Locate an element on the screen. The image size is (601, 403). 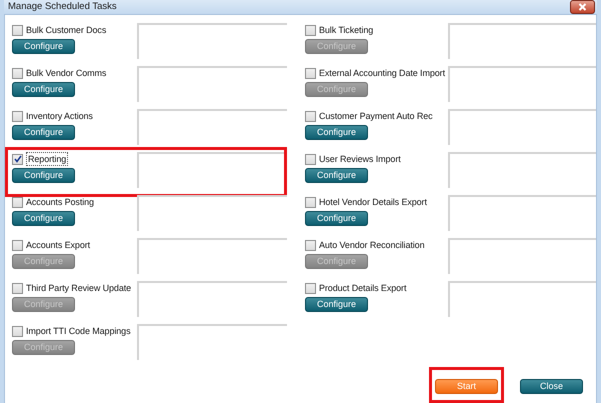
task-label: Hotel Vendor Details Export is located at coordinates (373, 202).